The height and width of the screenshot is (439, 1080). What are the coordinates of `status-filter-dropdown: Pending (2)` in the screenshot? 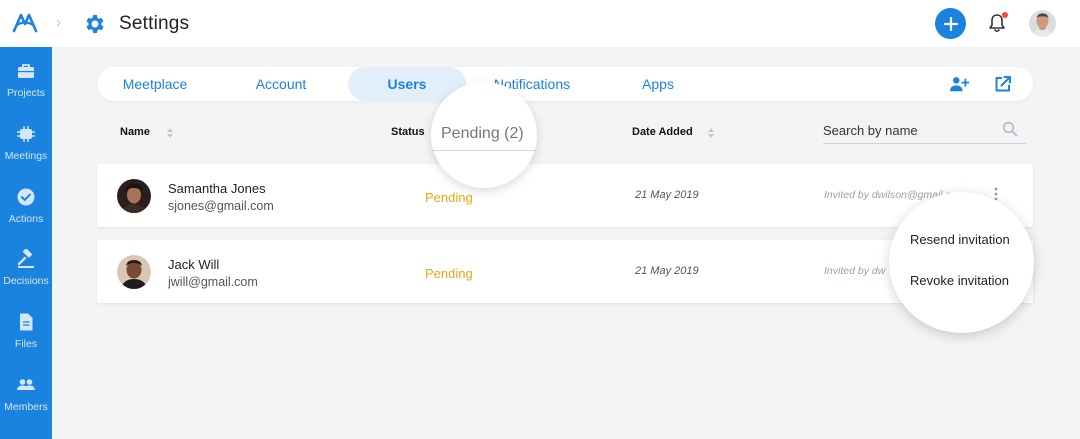 It's located at (484, 135).